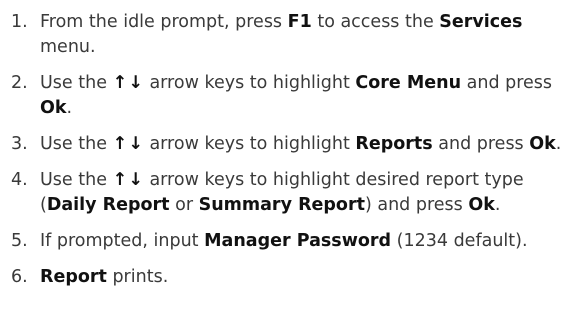  Describe the element at coordinates (164, 22) in the screenshot. I see `step-text-run: From the idle prompt, press` at that location.